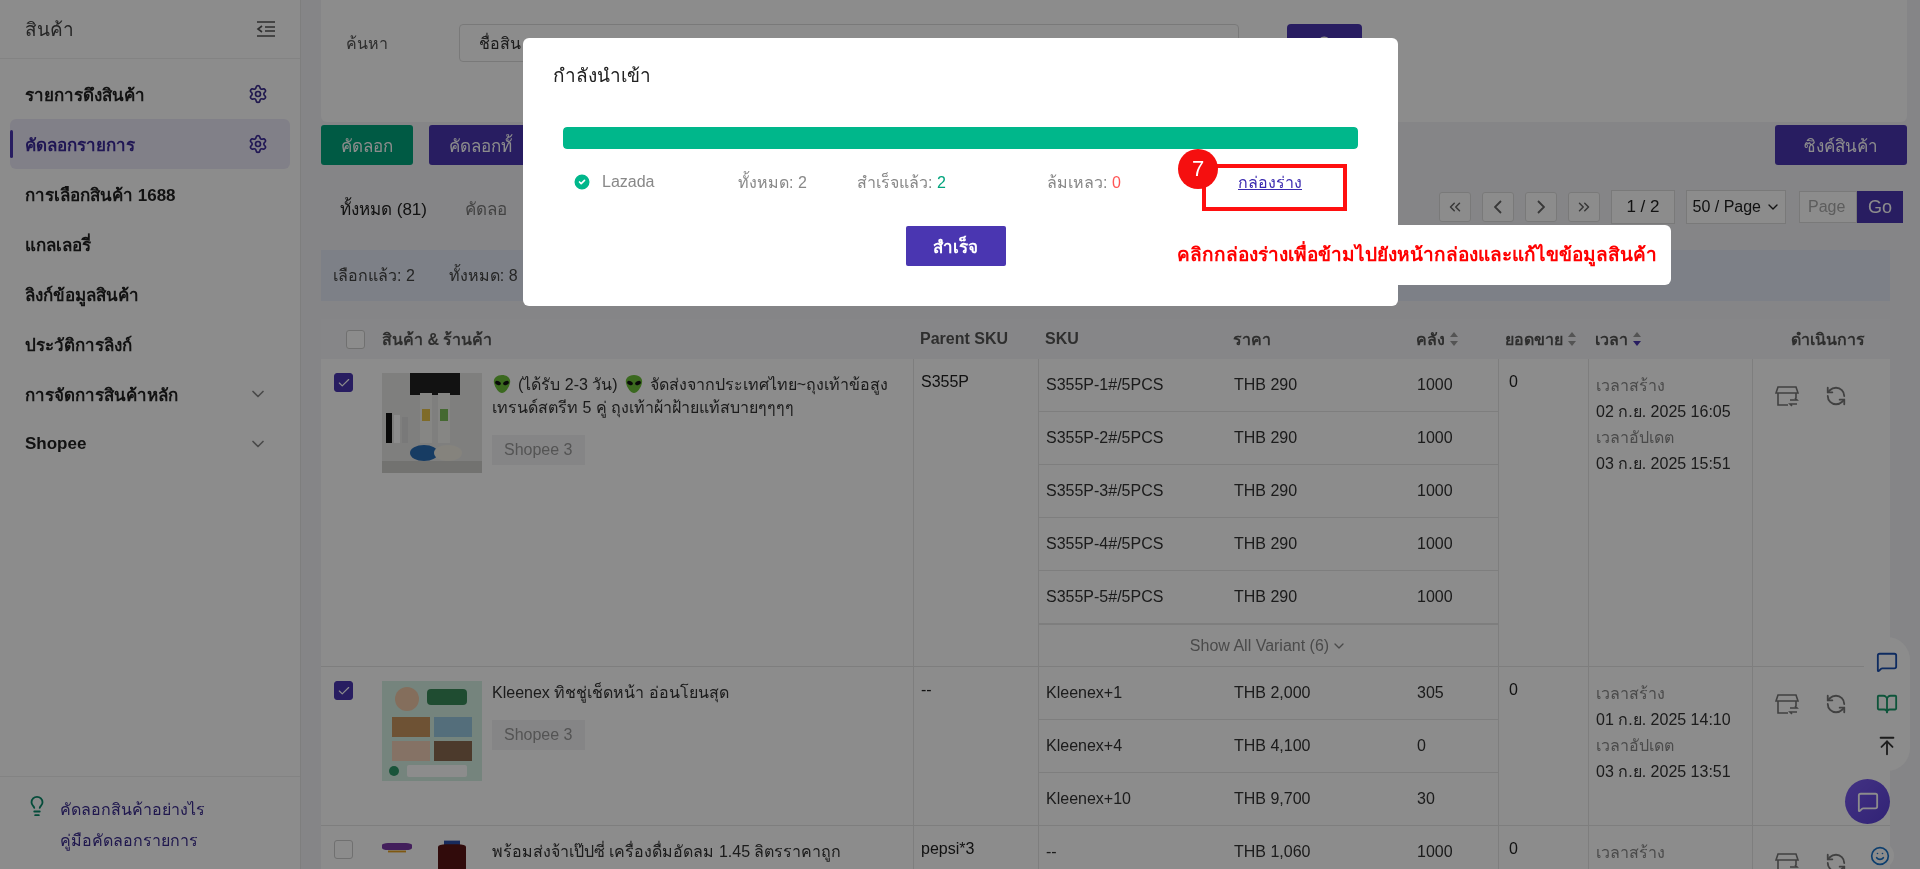 This screenshot has height=869, width=1920. What do you see at coordinates (902, 182) in the screenshot?
I see `success-count: สำเร็จแล้ว: 2` at bounding box center [902, 182].